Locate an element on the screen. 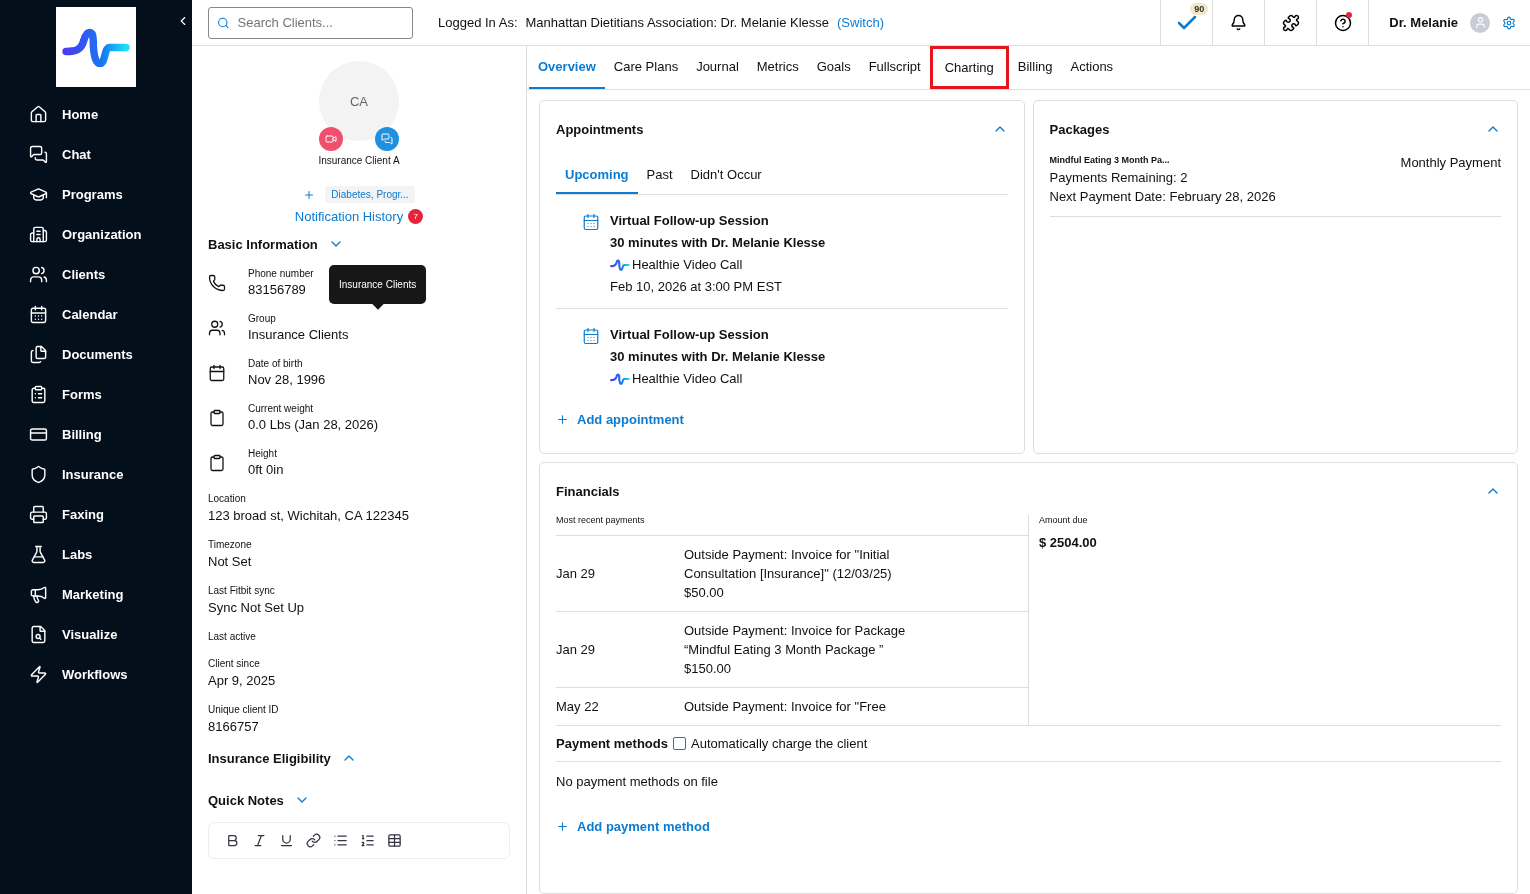 This screenshot has height=894, width=1530. field-label: Current weight is located at coordinates (281, 408).